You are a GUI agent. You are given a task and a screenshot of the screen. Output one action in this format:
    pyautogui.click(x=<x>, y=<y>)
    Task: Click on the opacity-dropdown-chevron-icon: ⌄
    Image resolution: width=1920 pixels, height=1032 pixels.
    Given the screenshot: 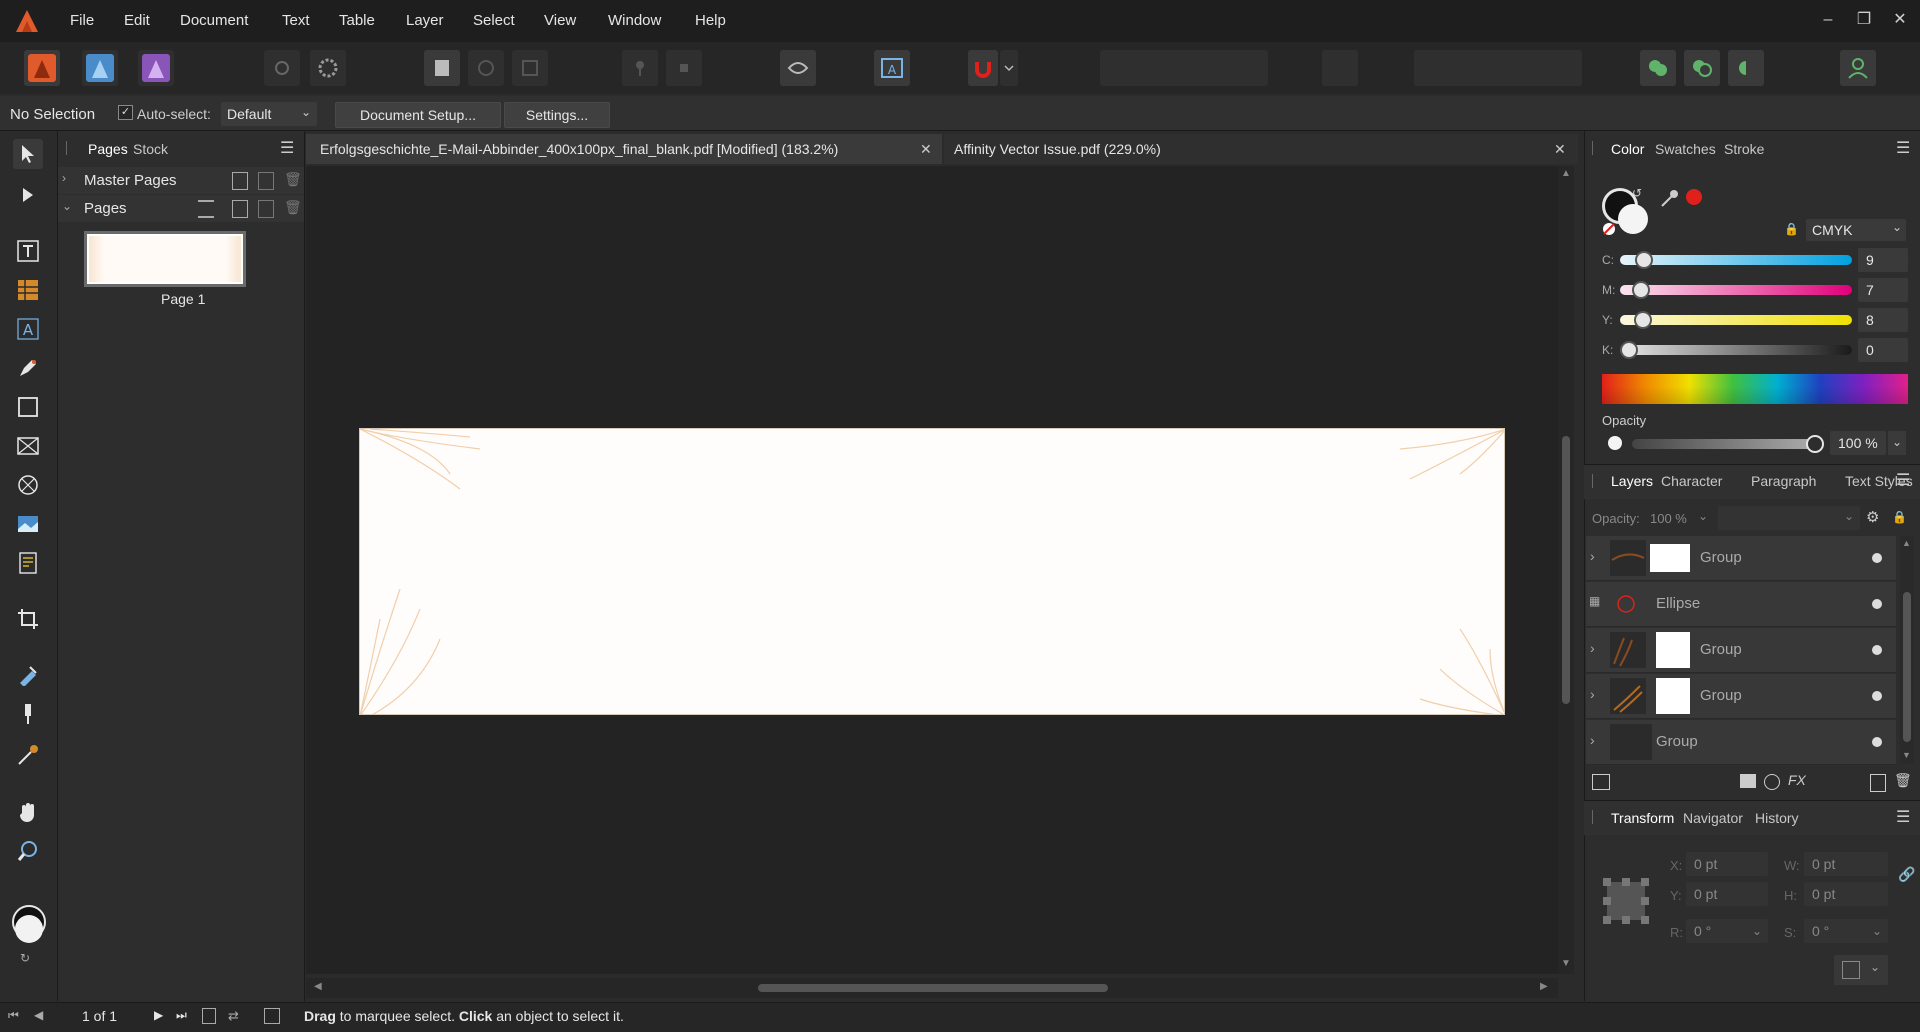 What is the action you would take?
    pyautogui.click(x=1897, y=443)
    